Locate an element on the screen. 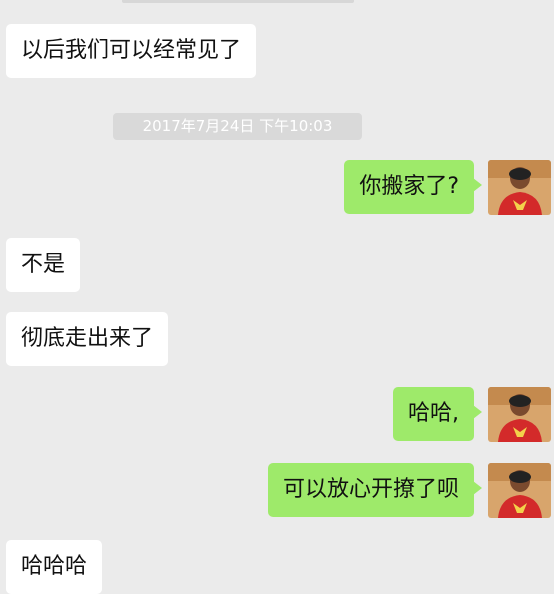  message-bubble-incoming: 哈哈哈 is located at coordinates (54, 567).